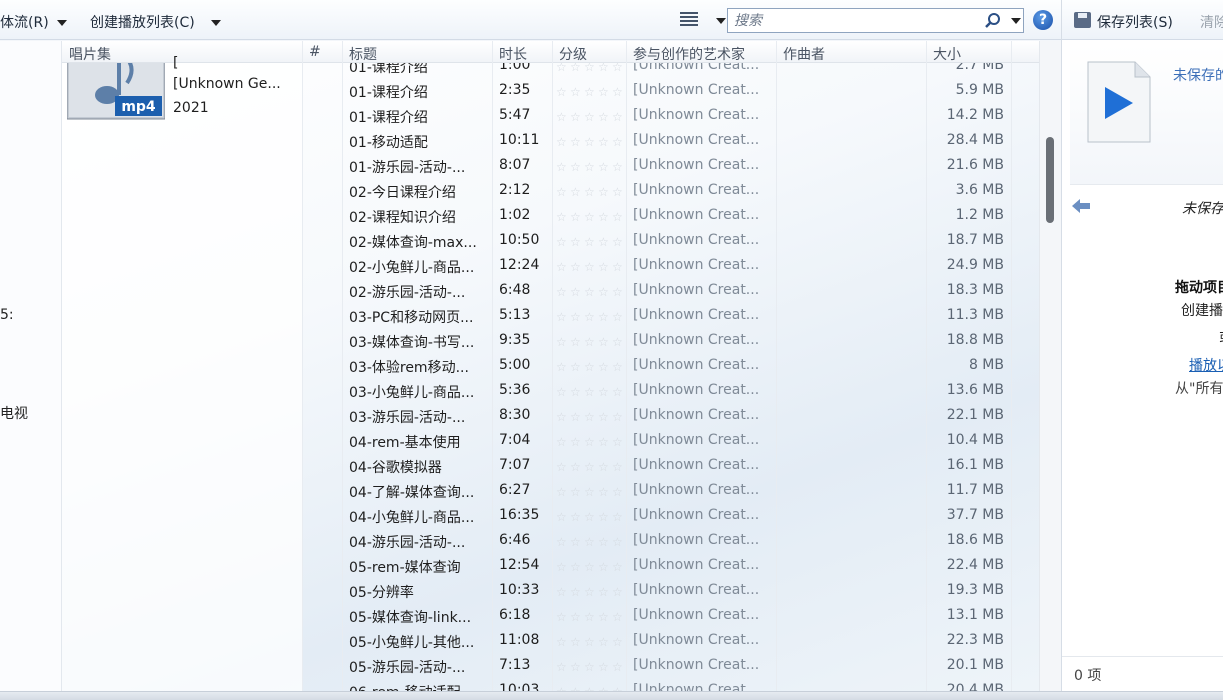 The height and width of the screenshot is (700, 1223). Describe the element at coordinates (721, 21) in the screenshot. I see `view-options-chevron-icon` at that location.